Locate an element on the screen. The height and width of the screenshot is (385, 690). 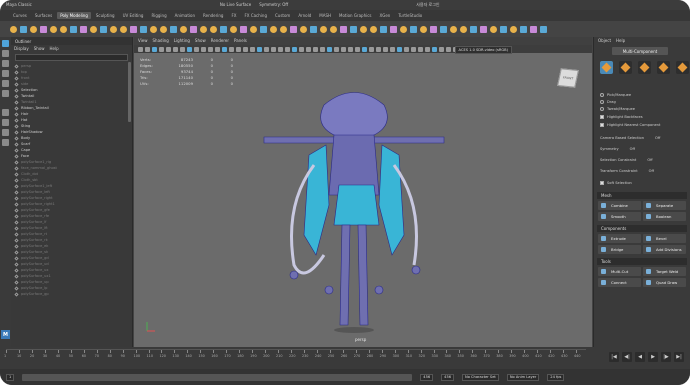
four-view-icon is located at coordinates (5, 122).